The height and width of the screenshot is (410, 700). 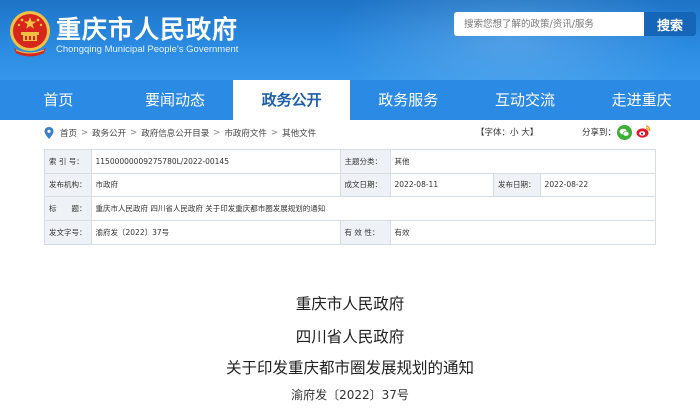 I want to click on validity-value: 有效, so click(x=523, y=232).